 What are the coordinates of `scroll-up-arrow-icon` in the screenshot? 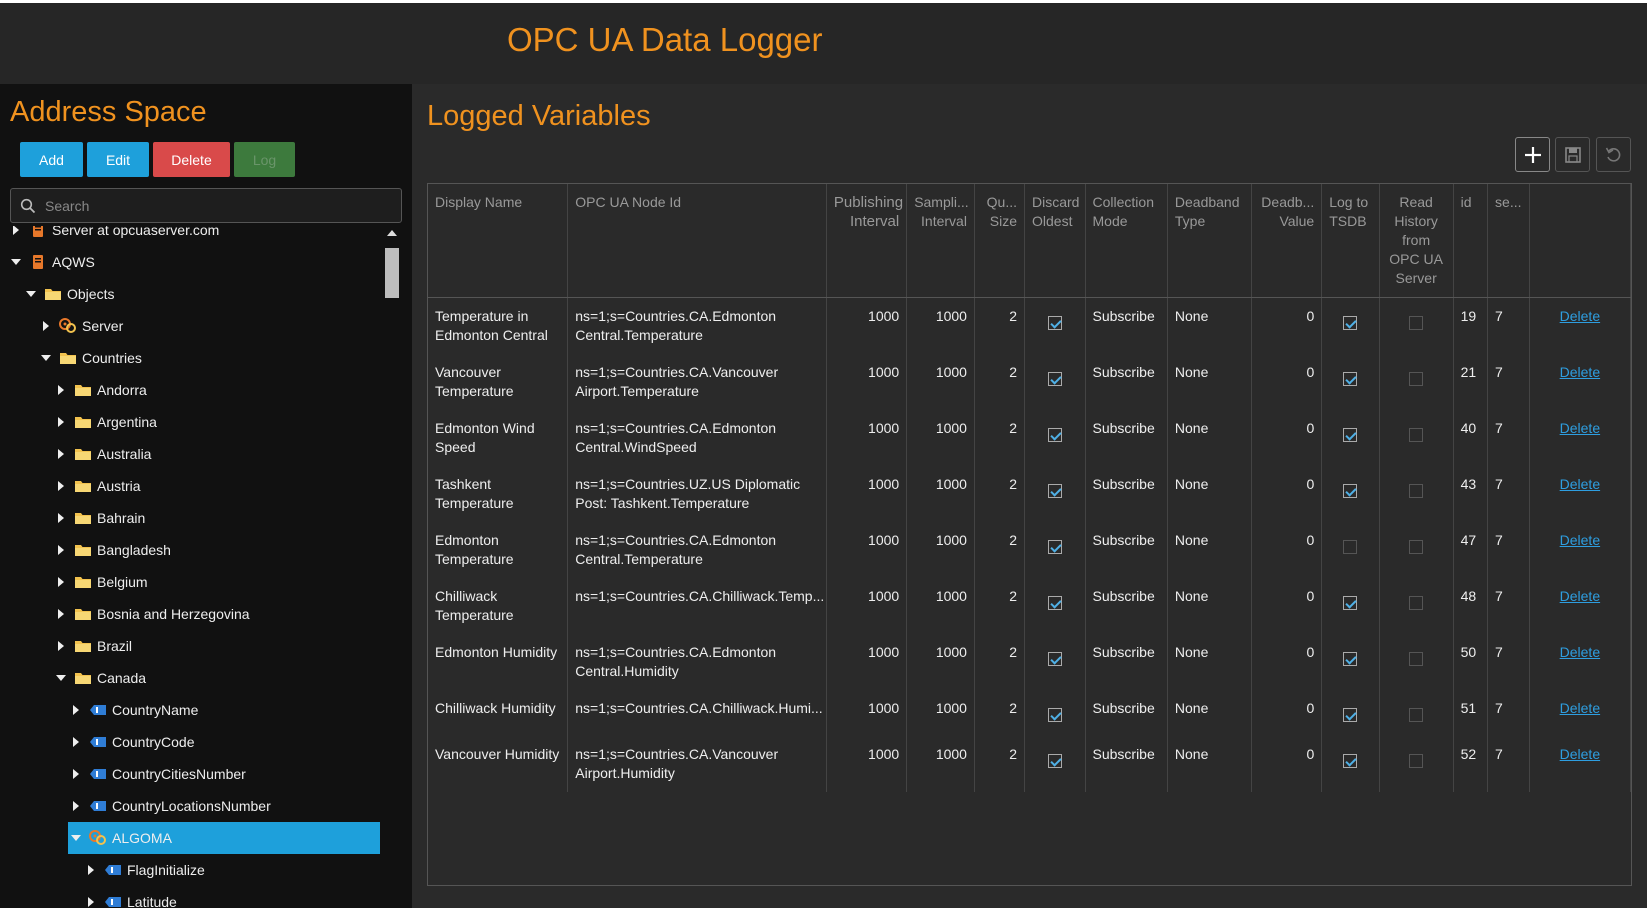 It's located at (392, 233).